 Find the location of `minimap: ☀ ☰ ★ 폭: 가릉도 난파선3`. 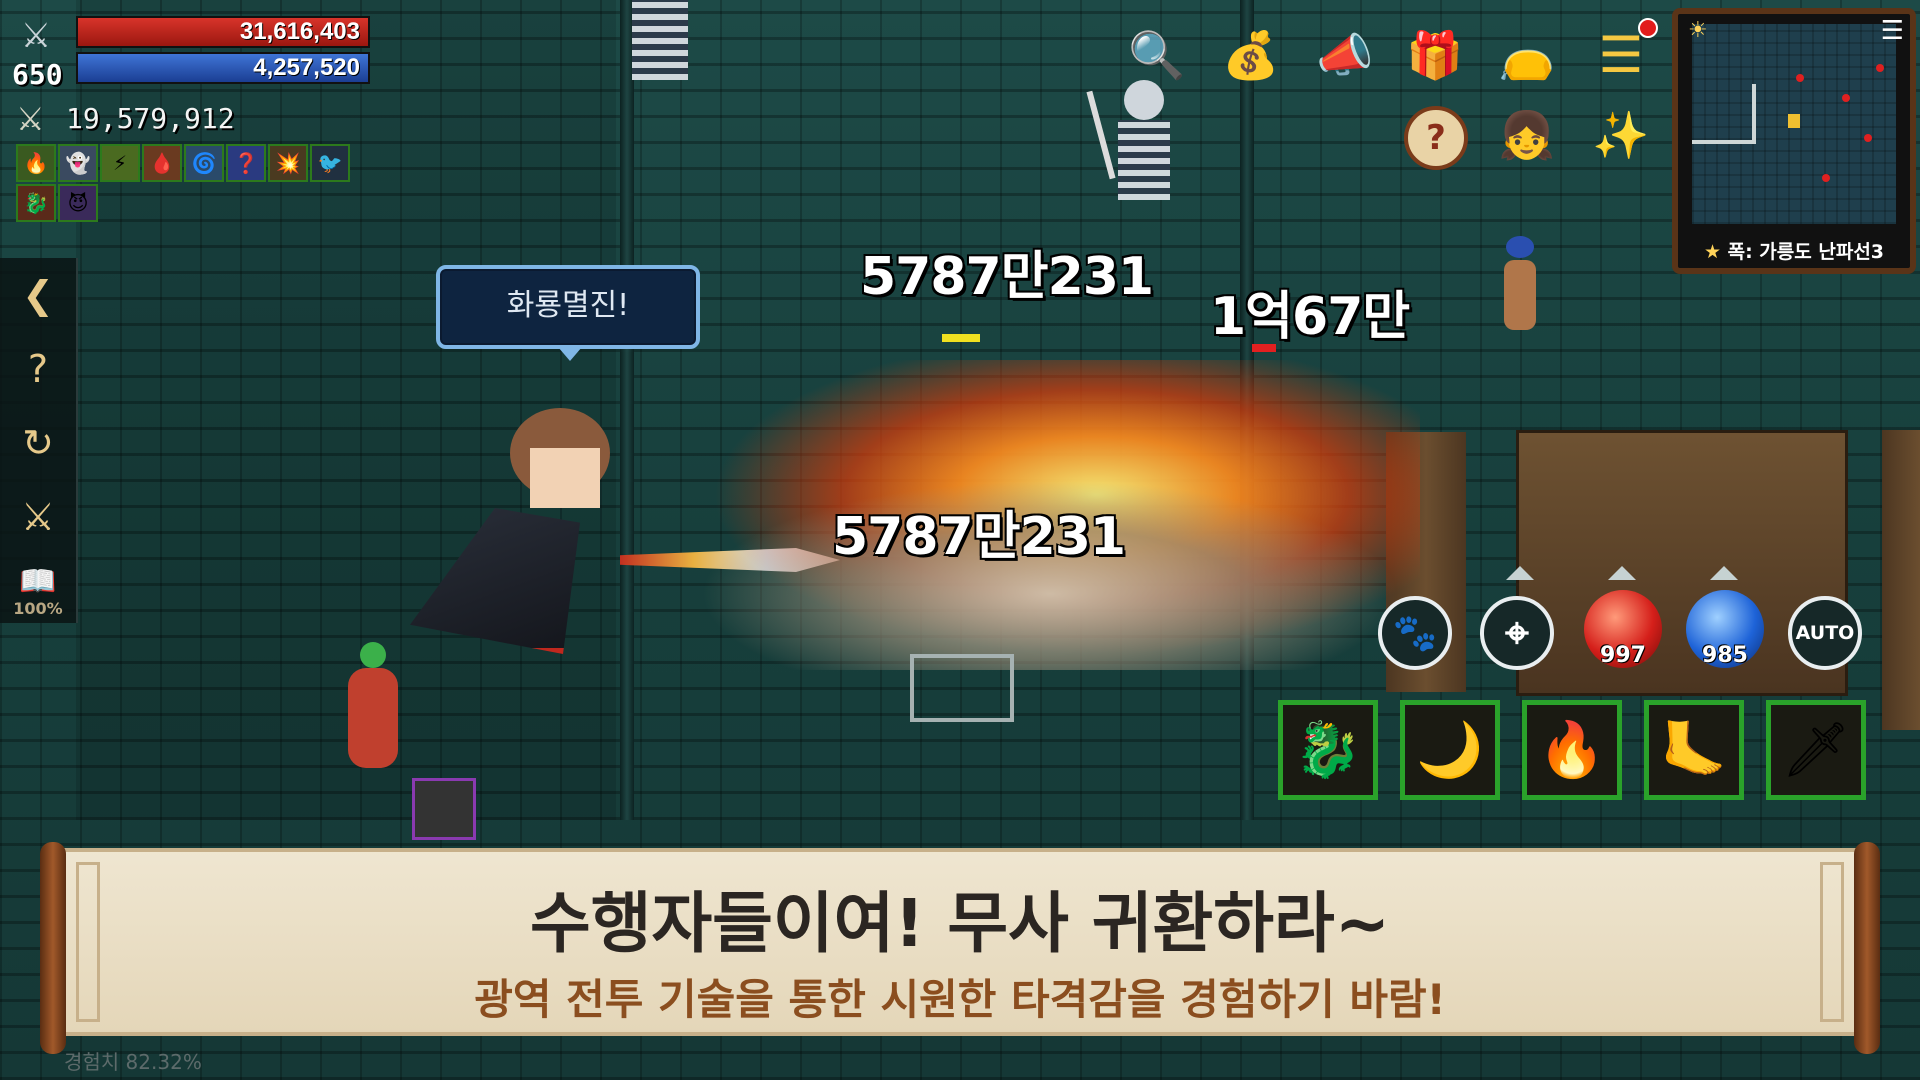

minimap: ☀ ☰ ★ 폭: 가릉도 난파선3 is located at coordinates (1794, 141).